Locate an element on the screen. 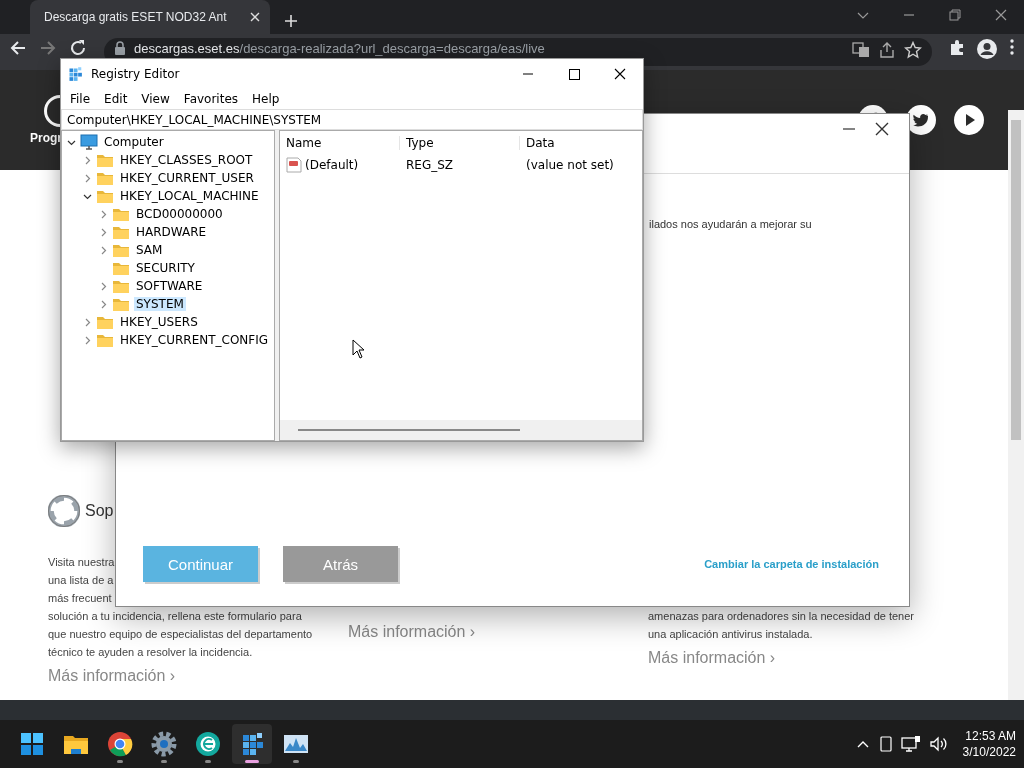 The height and width of the screenshot is (768, 1024). tablet-icon is located at coordinates (885, 744).